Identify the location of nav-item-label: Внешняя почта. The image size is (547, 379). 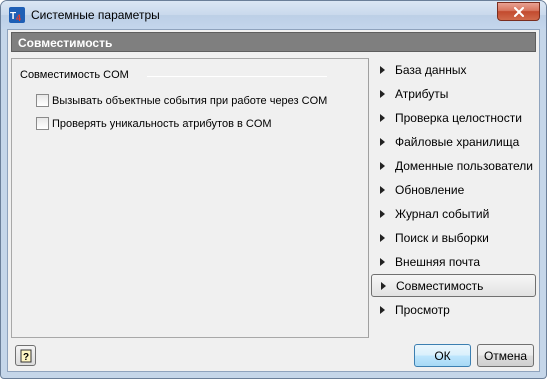
(438, 261).